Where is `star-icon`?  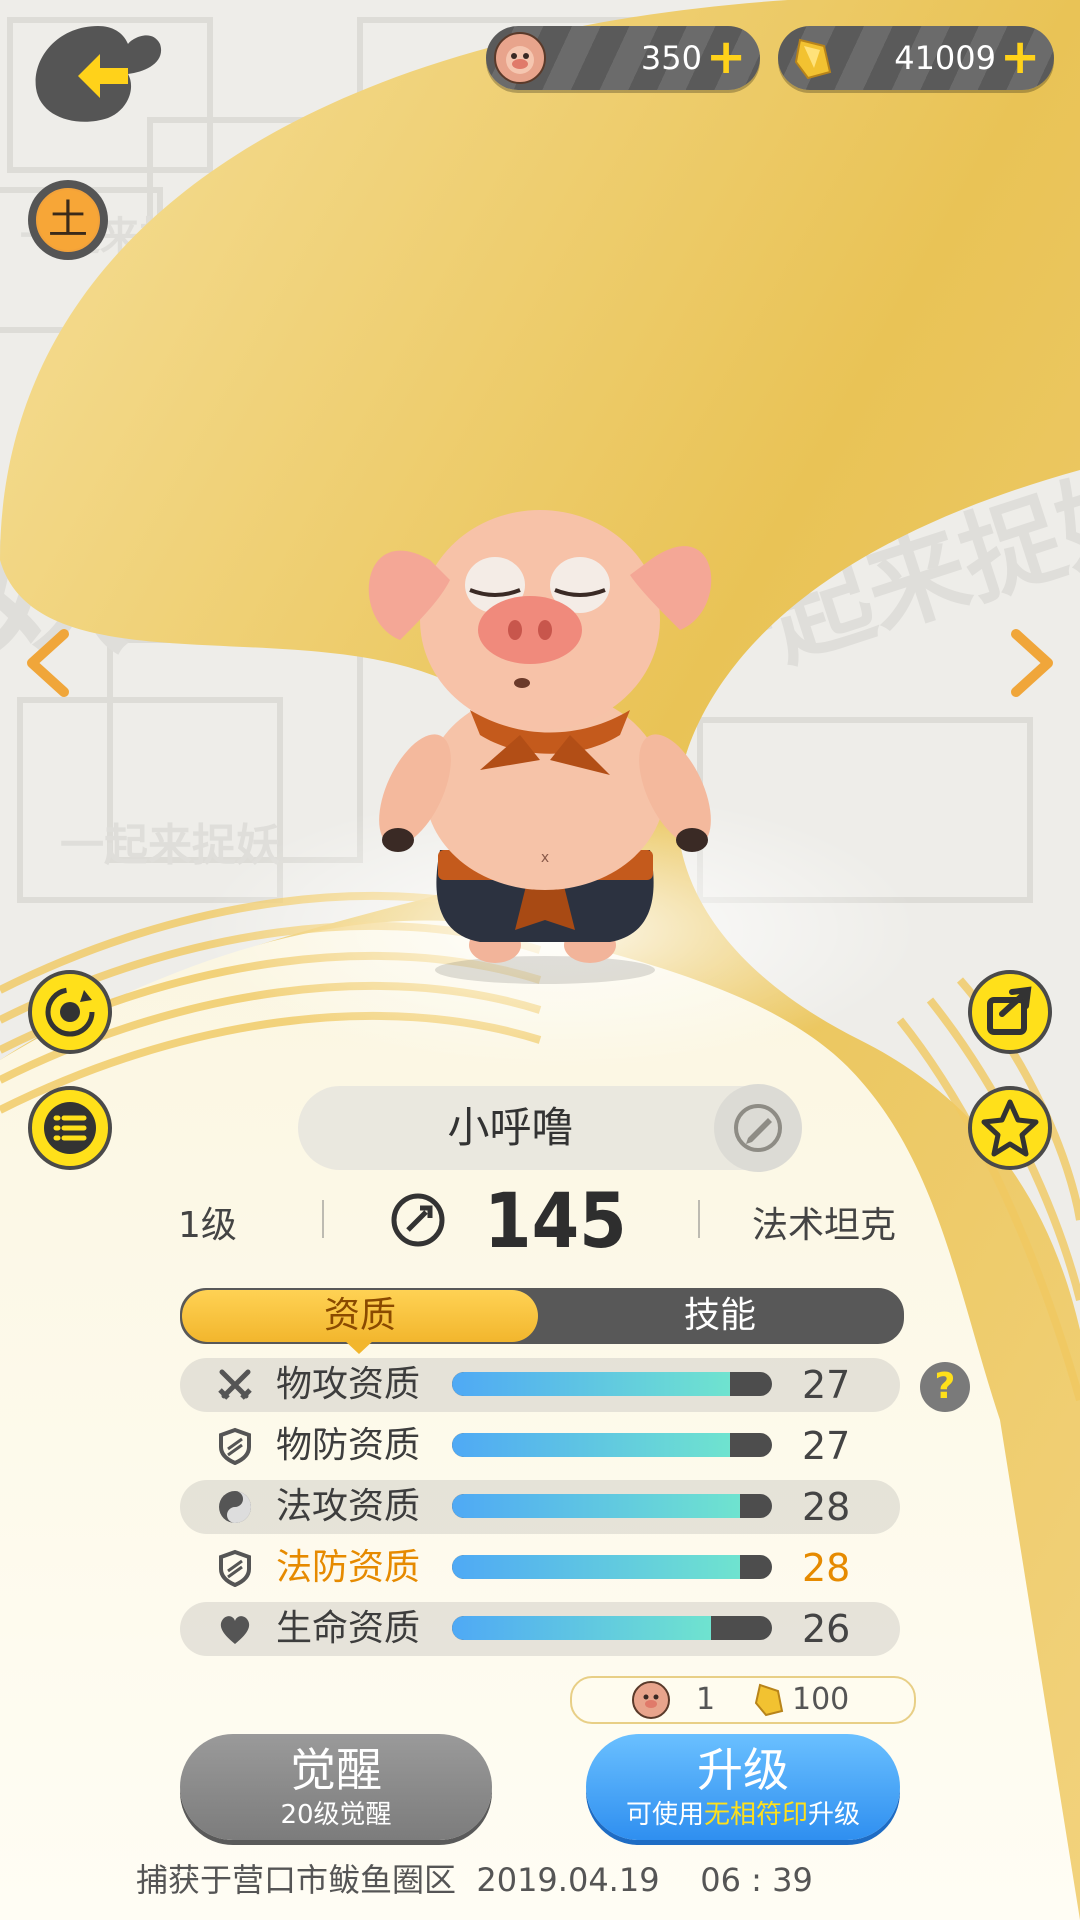 star-icon is located at coordinates (1010, 1128).